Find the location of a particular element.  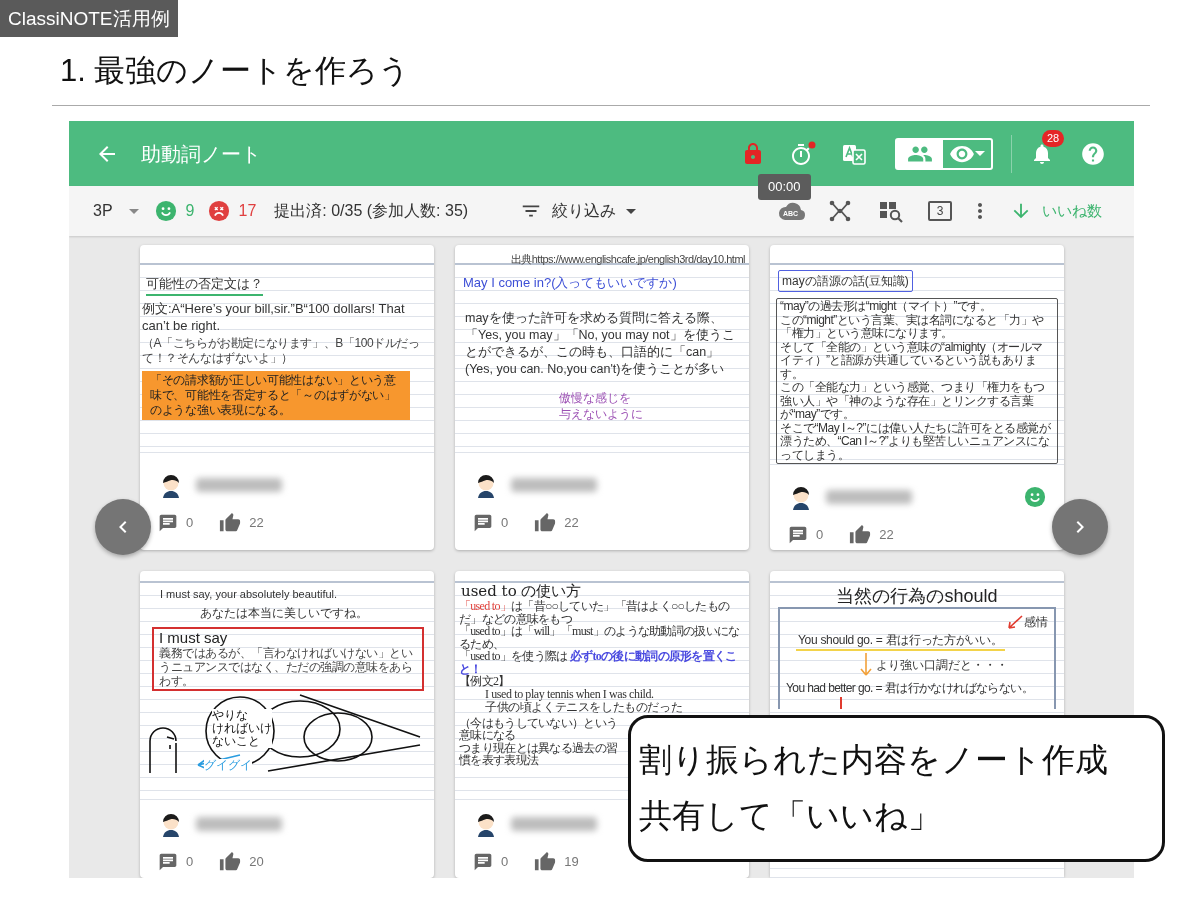

note-text: I used to play tennis when I was child. is located at coordinates (570, 694).